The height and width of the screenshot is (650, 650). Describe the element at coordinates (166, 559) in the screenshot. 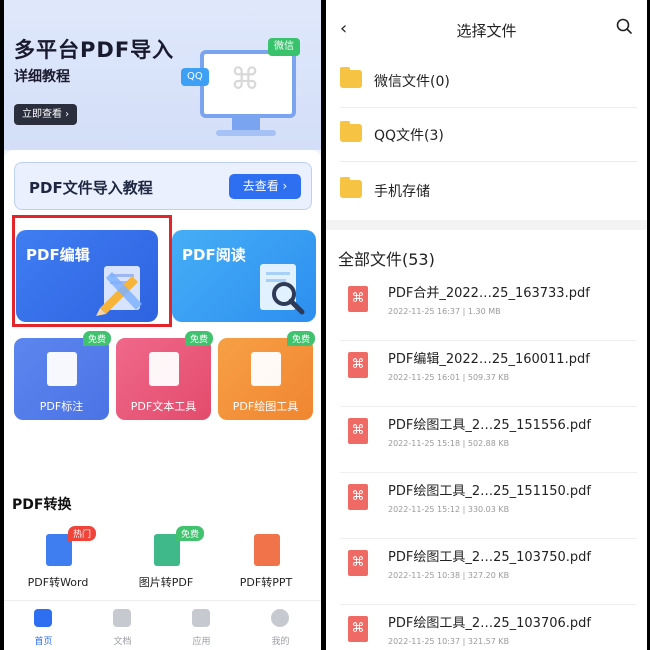

I see `image-to-pdf: 免费 图片转PDF` at that location.